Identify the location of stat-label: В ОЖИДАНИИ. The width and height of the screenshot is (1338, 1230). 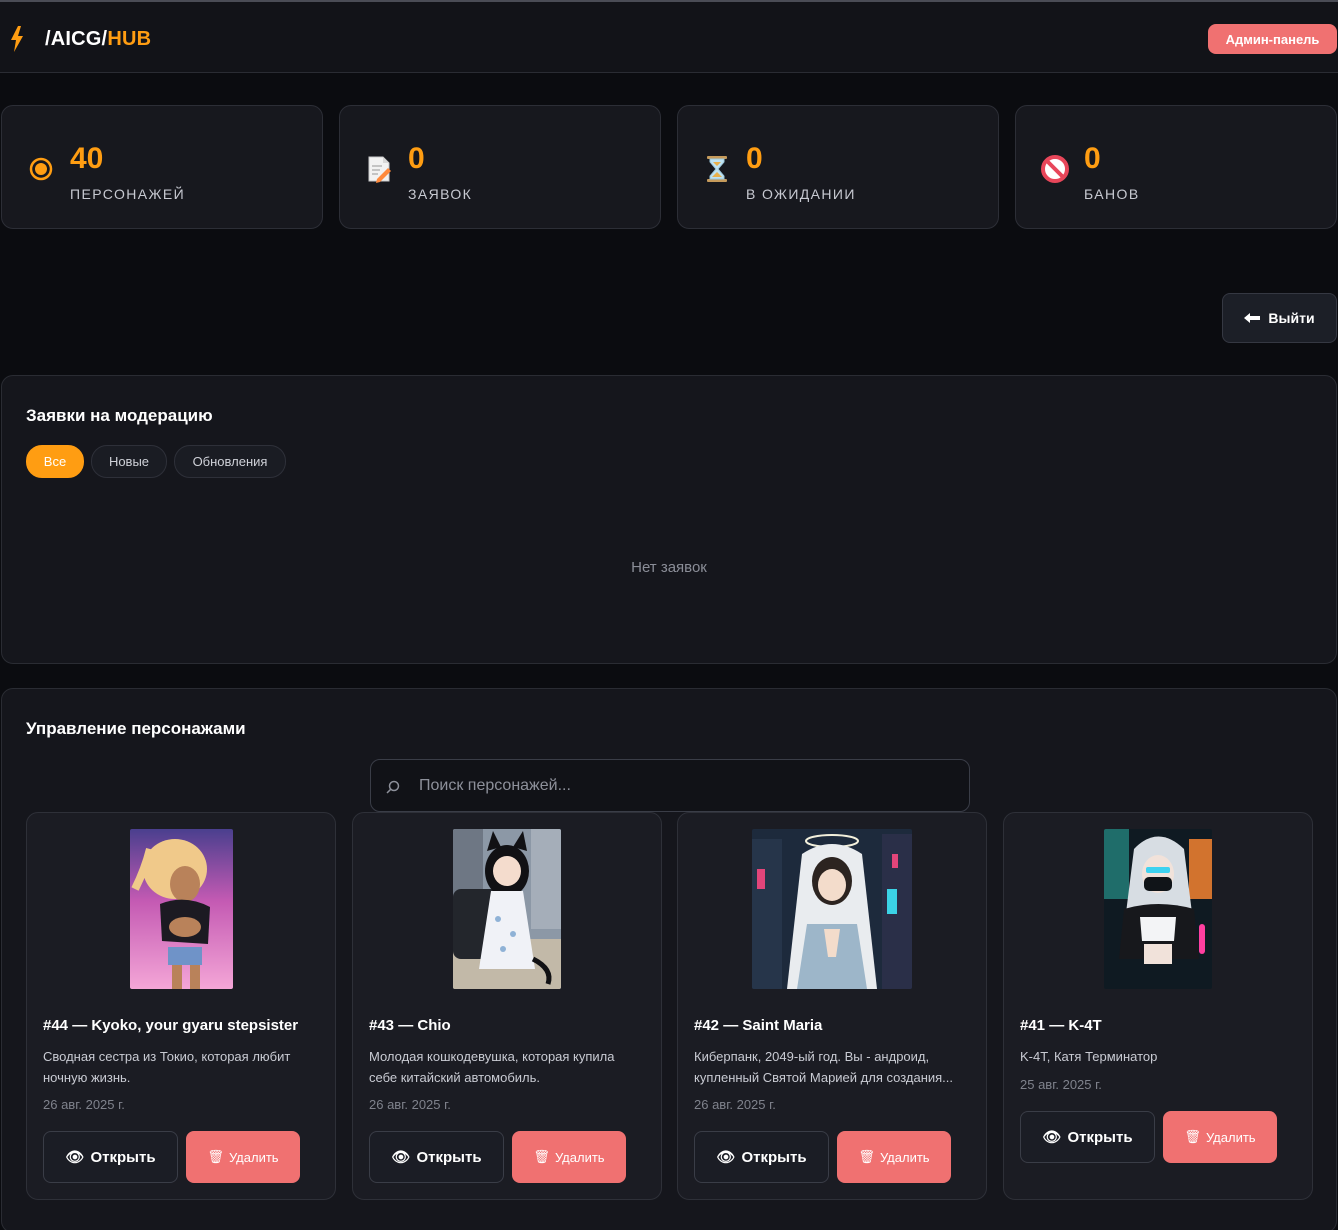
(801, 194).